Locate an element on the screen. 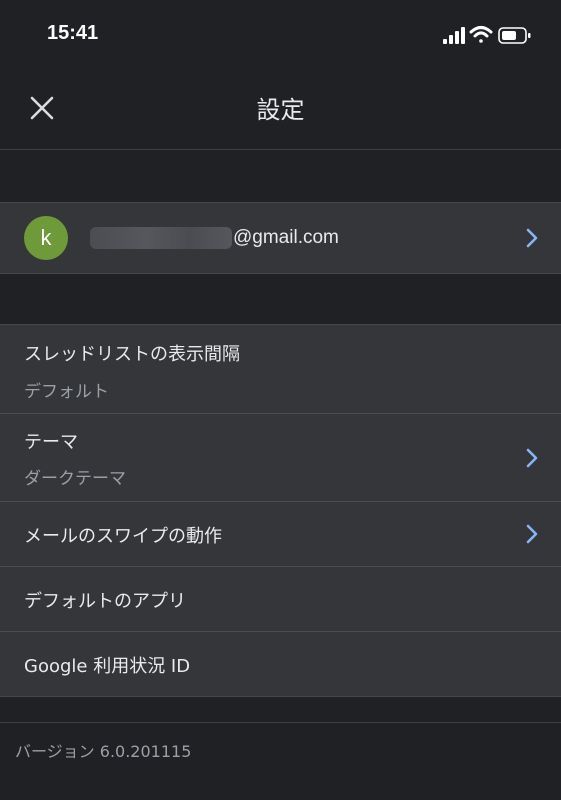 This screenshot has width=561, height=800. setting-default-apps: デフォルトのアプリ is located at coordinates (280, 599).